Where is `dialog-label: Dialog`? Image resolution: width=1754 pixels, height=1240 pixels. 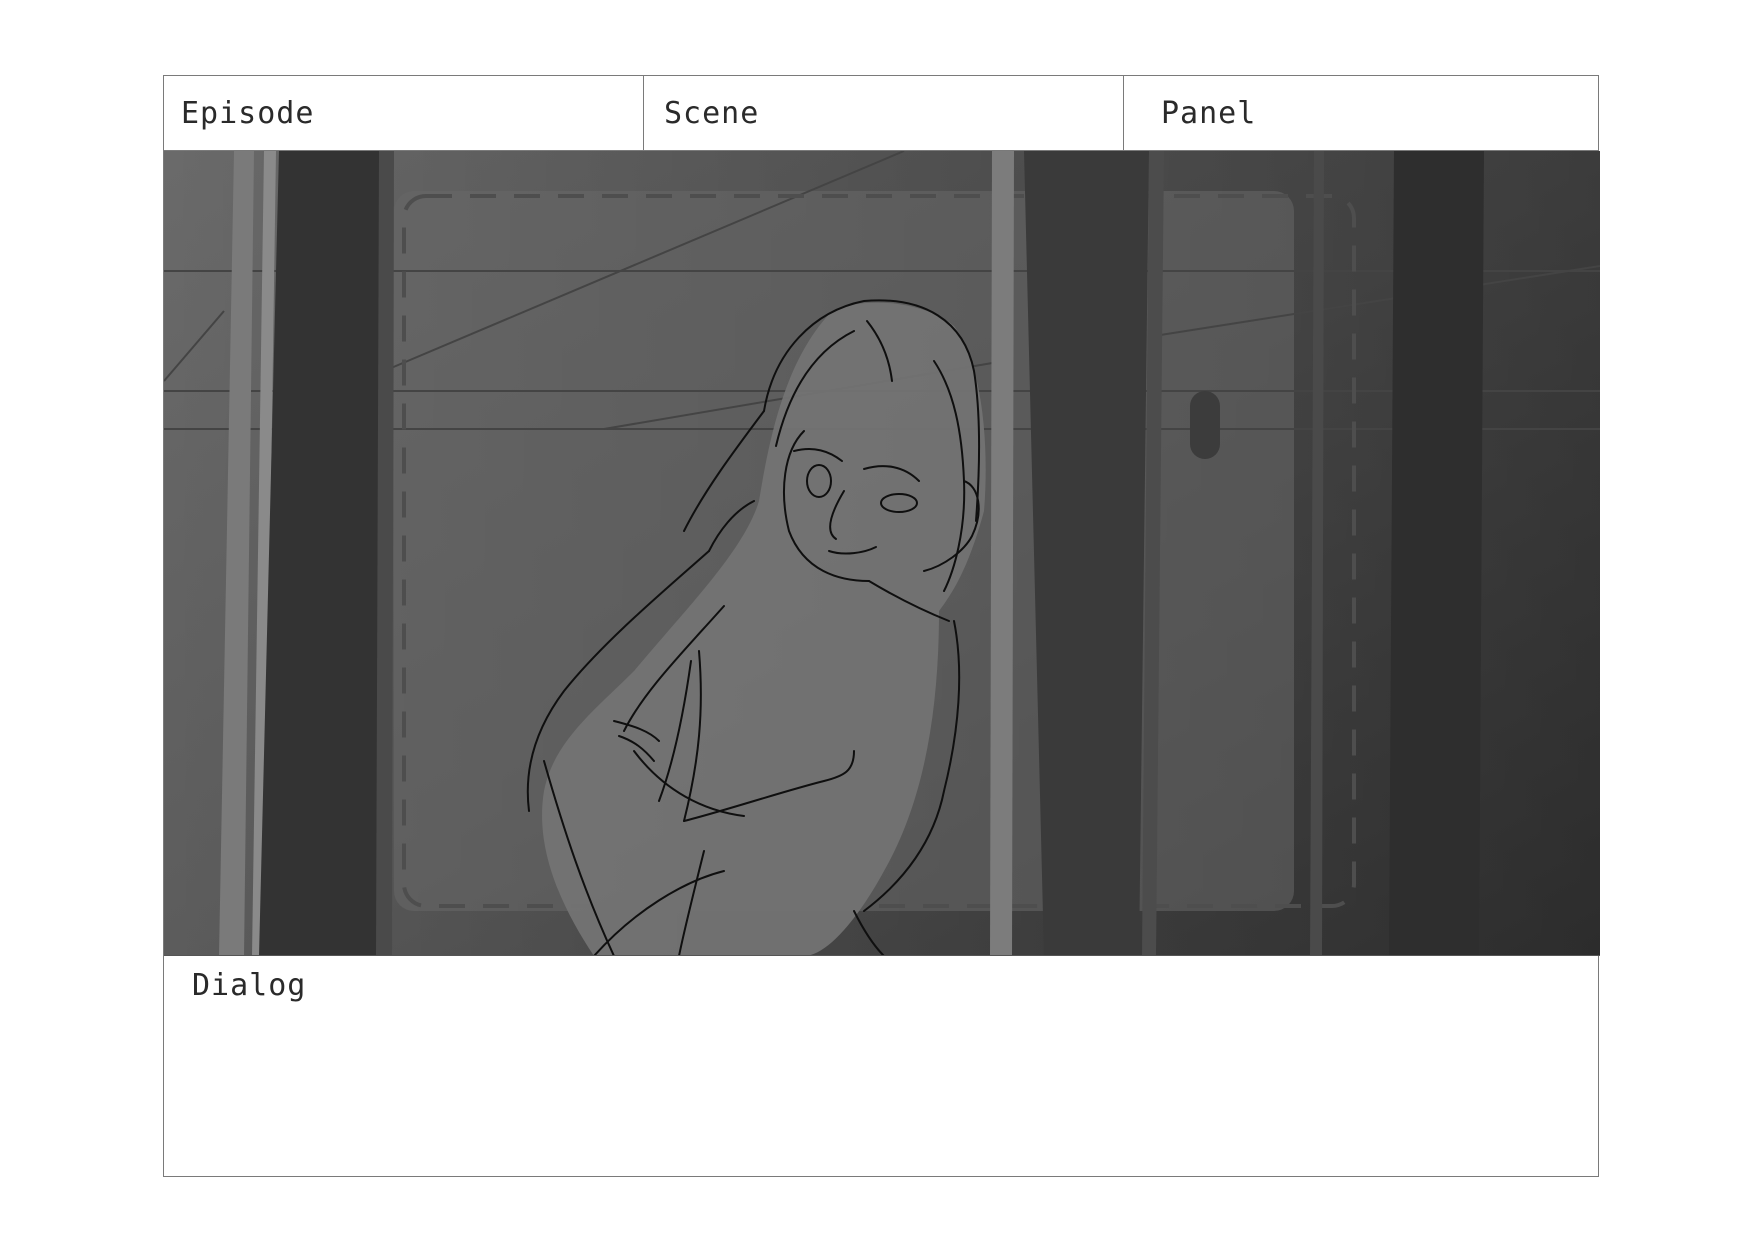
dialog-label: Dialog is located at coordinates (249, 985).